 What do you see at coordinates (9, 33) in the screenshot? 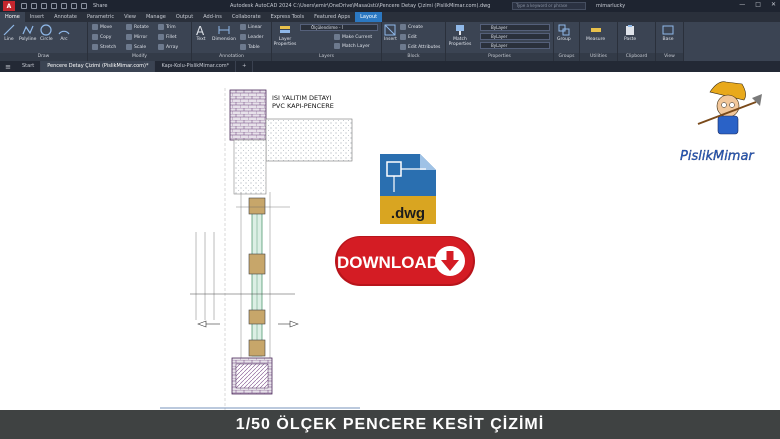
I see `line-button: Line` at bounding box center [9, 33].